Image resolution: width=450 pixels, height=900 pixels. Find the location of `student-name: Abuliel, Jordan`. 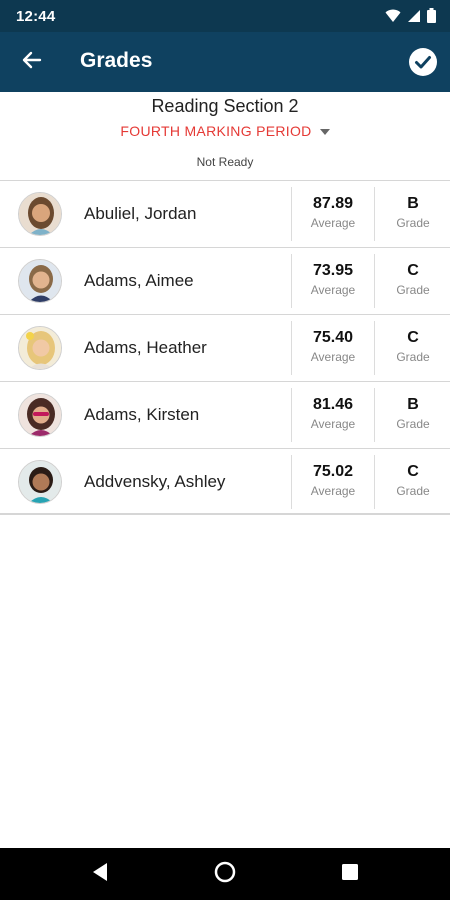

student-name: Abuliel, Jordan is located at coordinates (140, 213).